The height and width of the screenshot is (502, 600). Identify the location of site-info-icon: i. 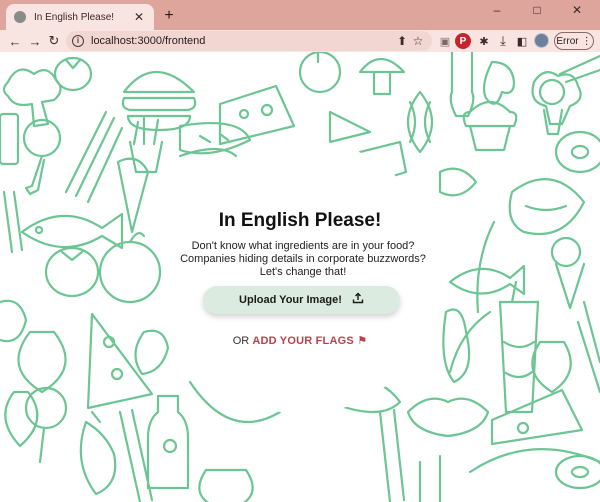
(78, 41).